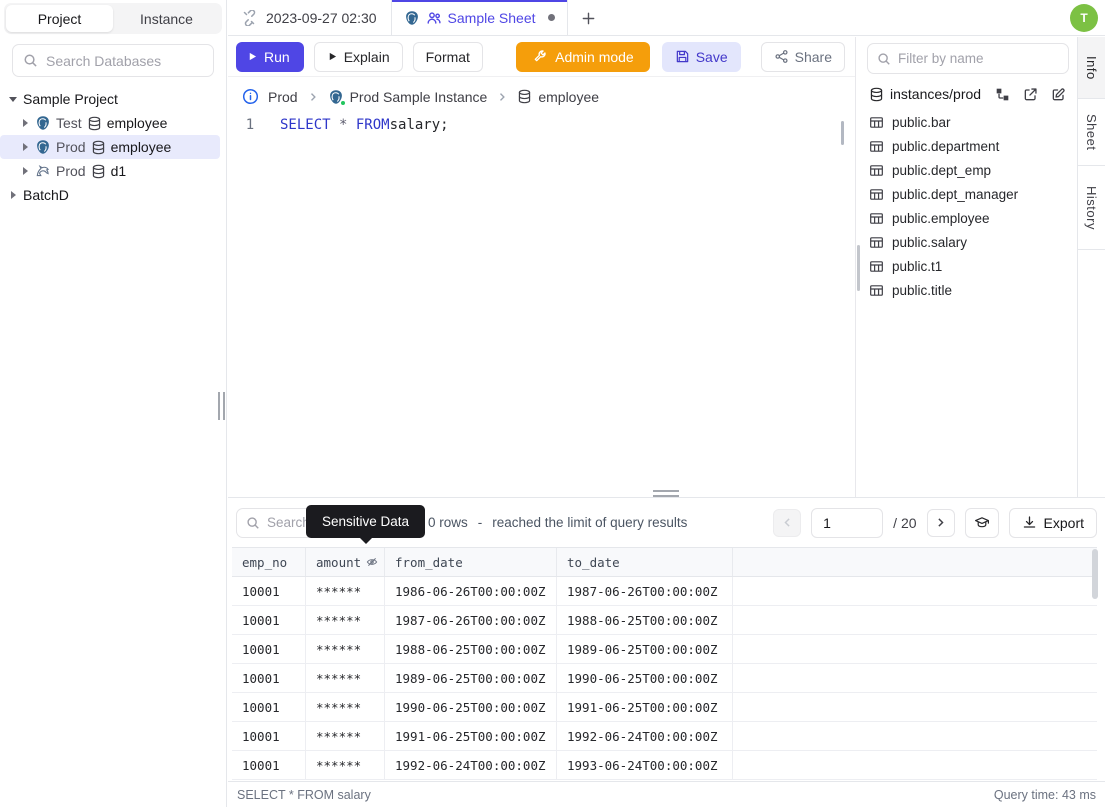 Image resolution: width=1105 pixels, height=807 pixels. Describe the element at coordinates (471, 765) in the screenshot. I see `cell-from-date: 1992-06-24T00:00:00Z` at that location.